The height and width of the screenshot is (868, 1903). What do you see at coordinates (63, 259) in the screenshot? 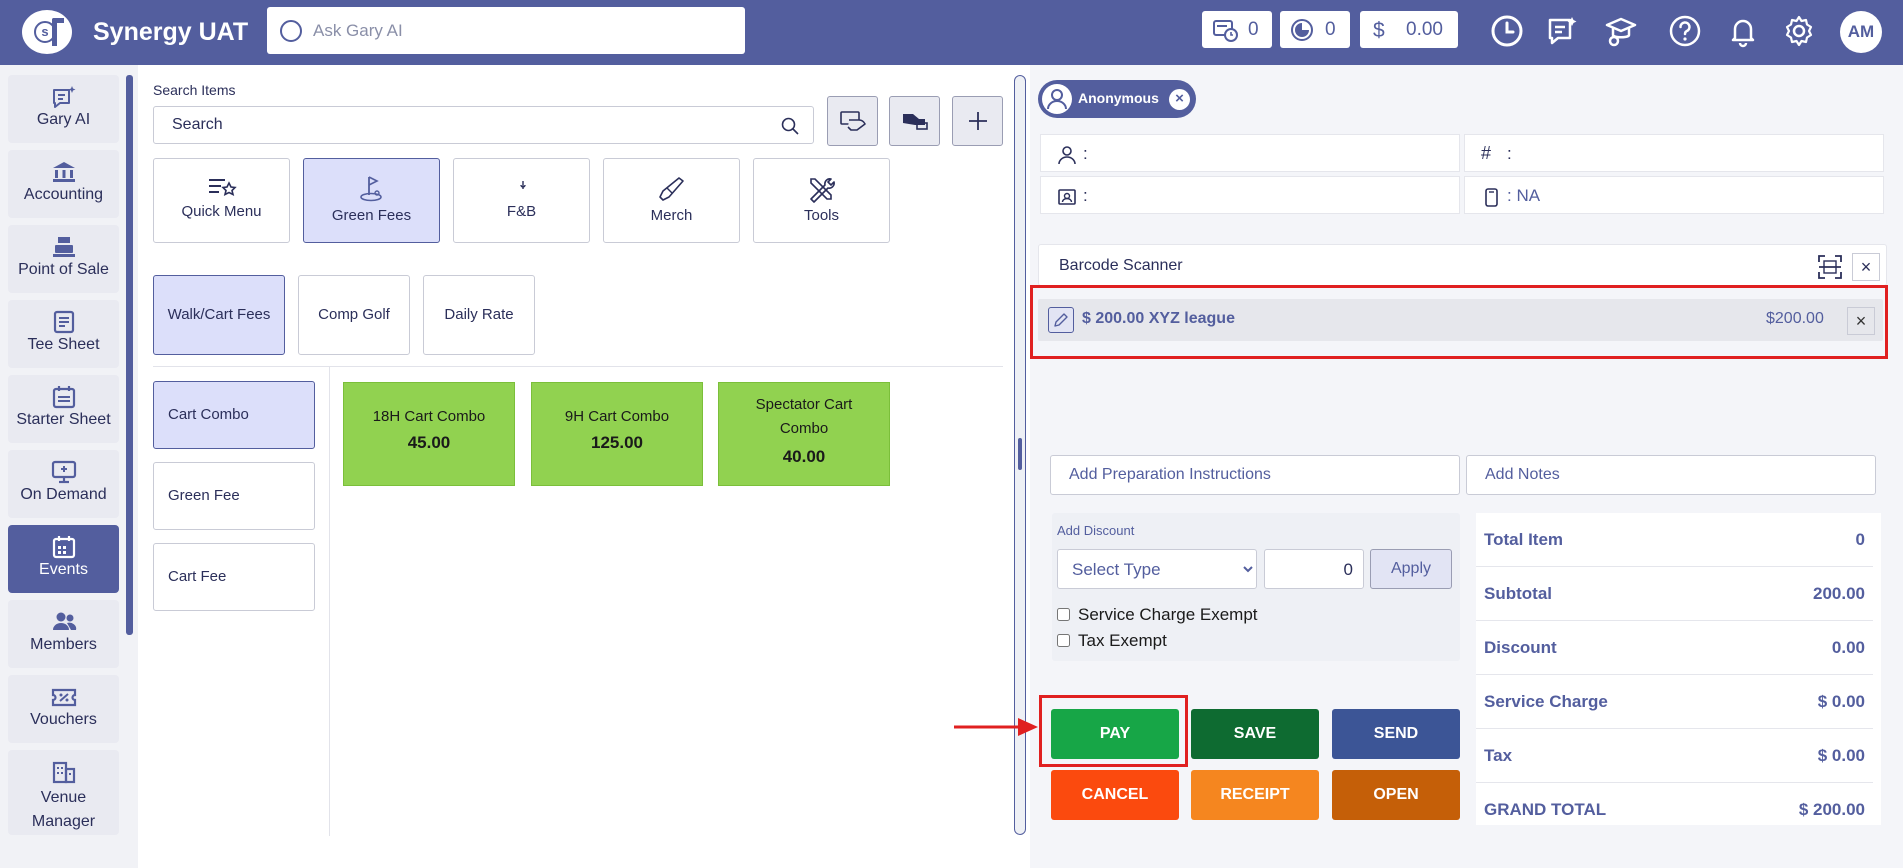
I see `sidebar-item-point-of-sale: Point of Sale` at bounding box center [63, 259].